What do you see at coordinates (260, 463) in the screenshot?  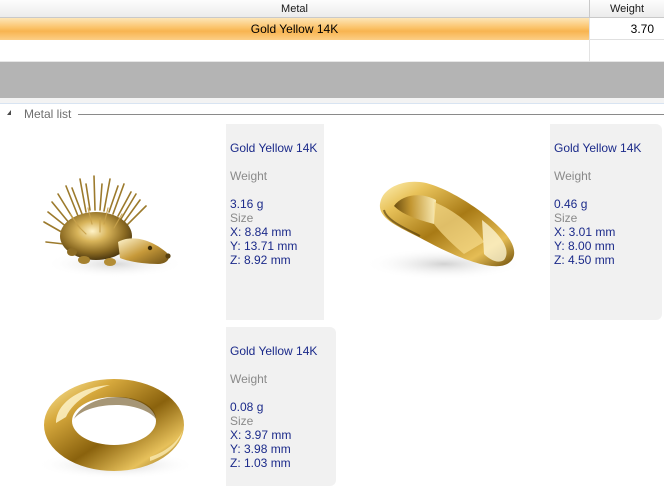 I see `size-z: Z: 1.03 mm` at bounding box center [260, 463].